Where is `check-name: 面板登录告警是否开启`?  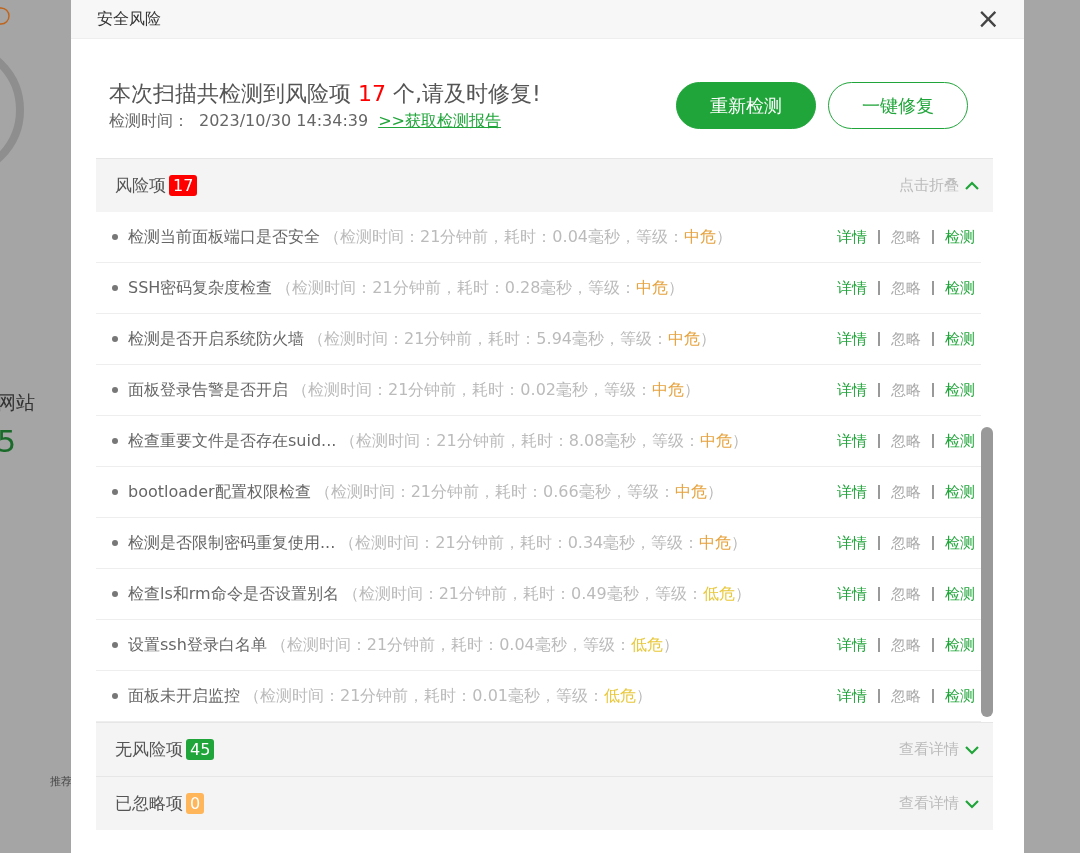 check-name: 面板登录告警是否开启 is located at coordinates (208, 390).